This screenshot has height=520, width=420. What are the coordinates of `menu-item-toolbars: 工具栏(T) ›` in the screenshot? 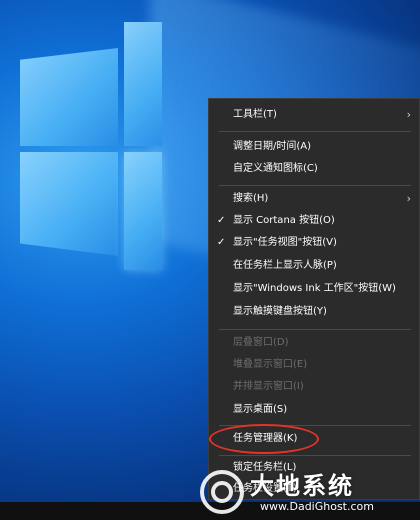 It's located at (314, 115).